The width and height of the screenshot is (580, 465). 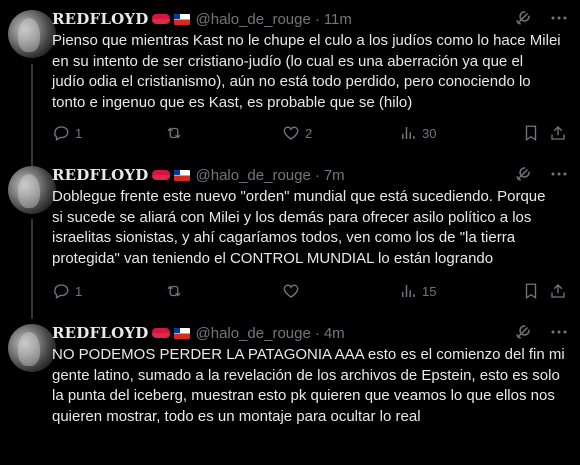 I want to click on like-count: 2, so click(x=309, y=133).